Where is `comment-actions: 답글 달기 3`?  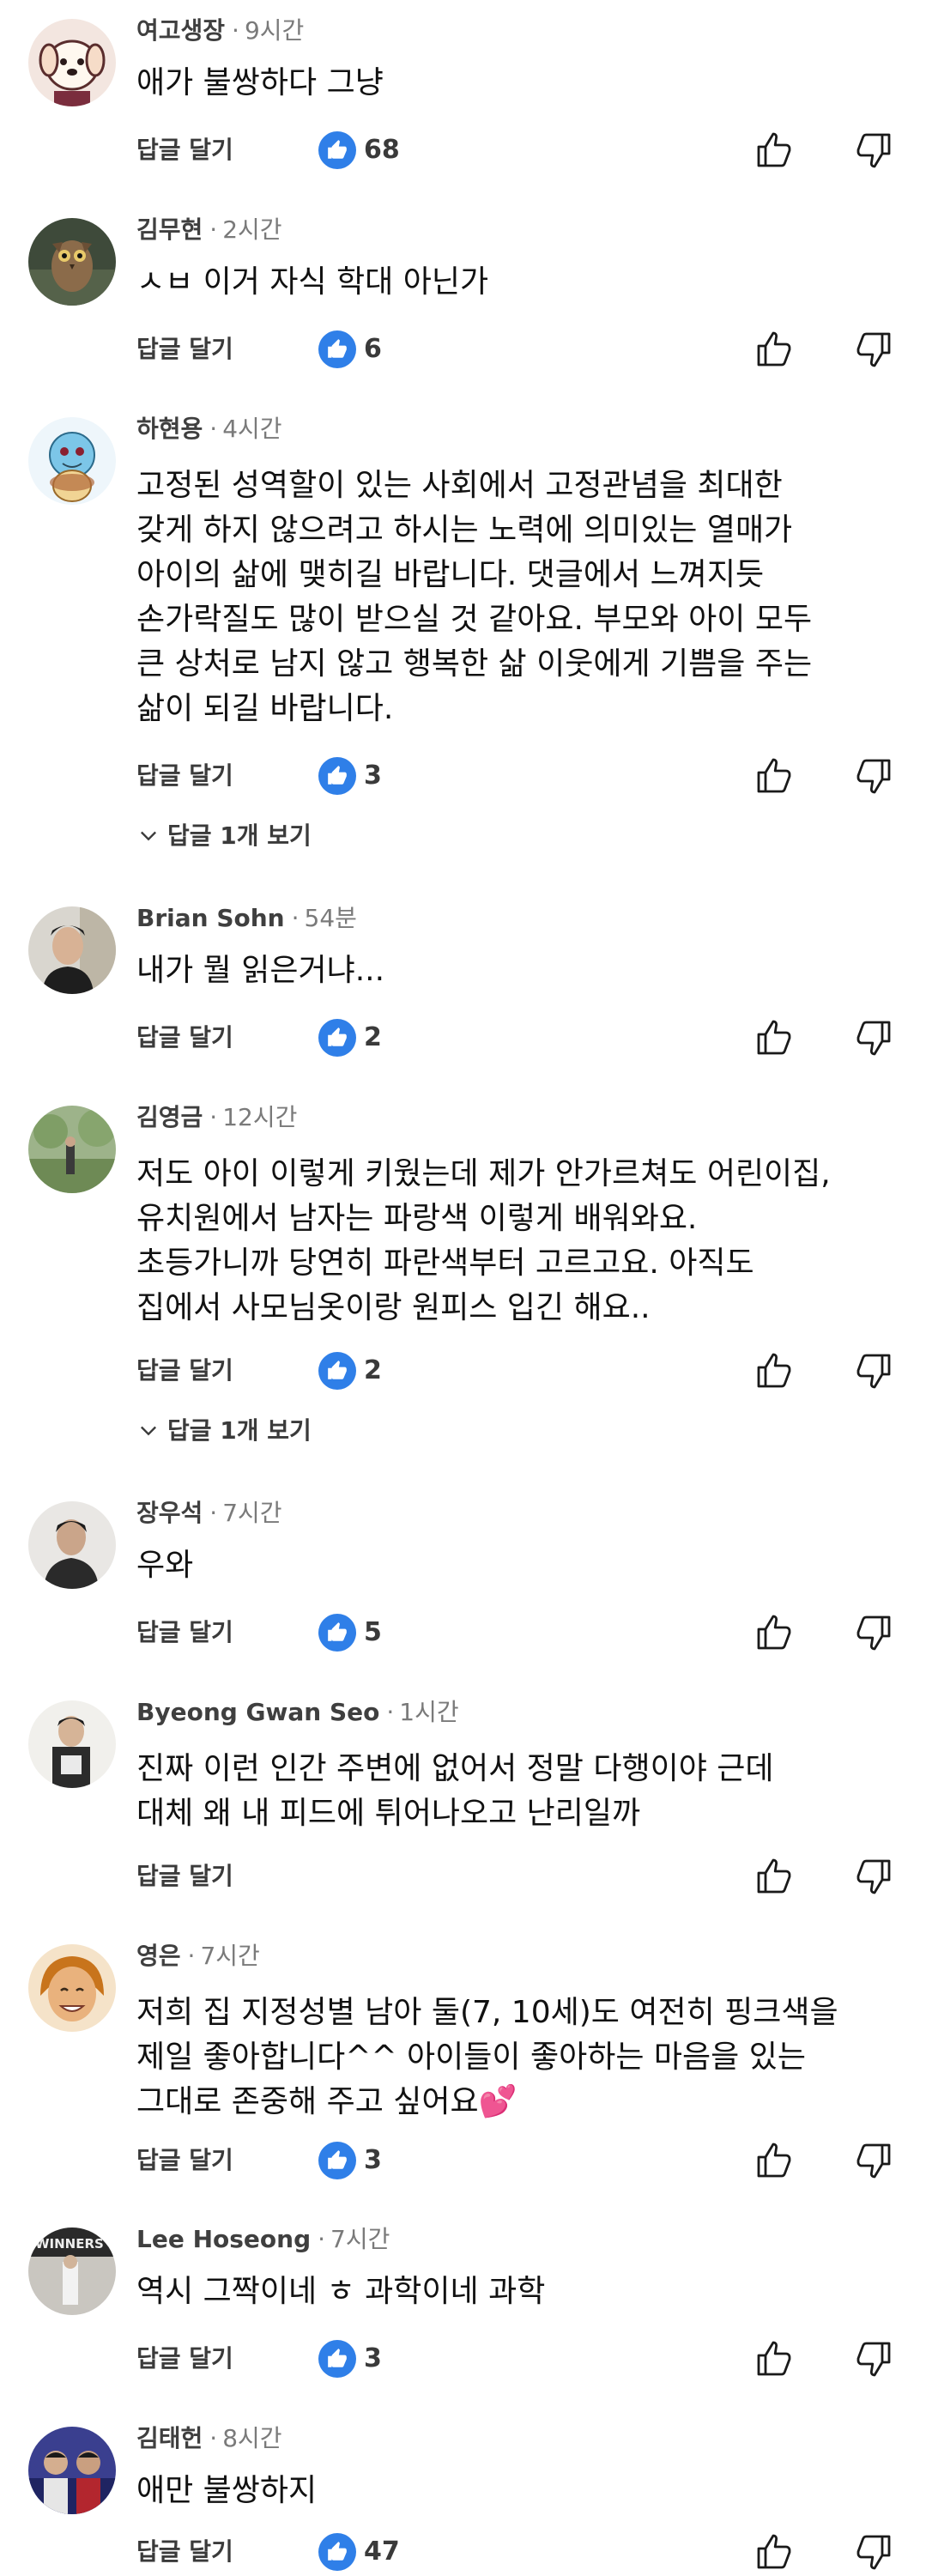
comment-actions: 답글 달기 3 is located at coordinates (463, 2161).